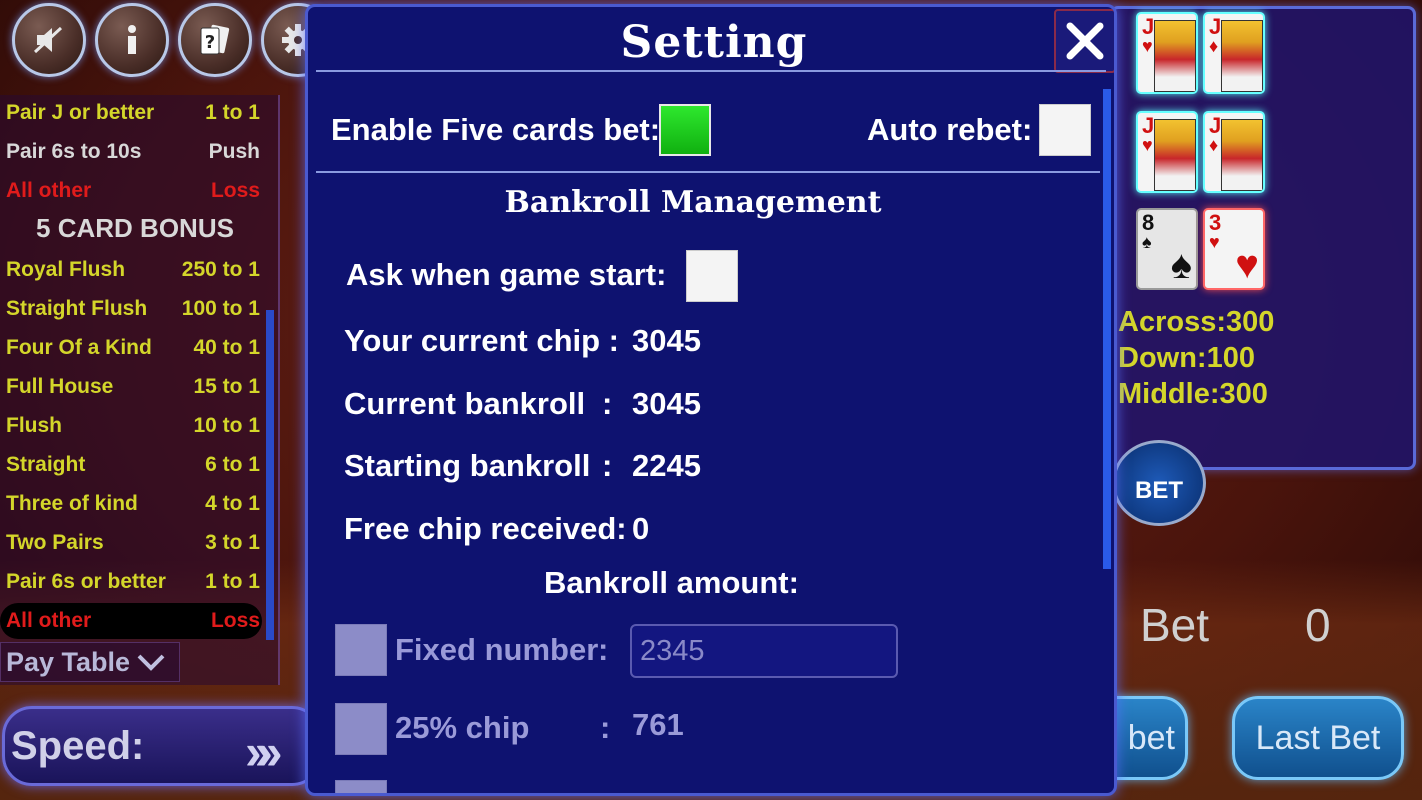 The image size is (1422, 800). What do you see at coordinates (506, 274) in the screenshot?
I see `ask-when-start-label: Ask when game start:` at bounding box center [506, 274].